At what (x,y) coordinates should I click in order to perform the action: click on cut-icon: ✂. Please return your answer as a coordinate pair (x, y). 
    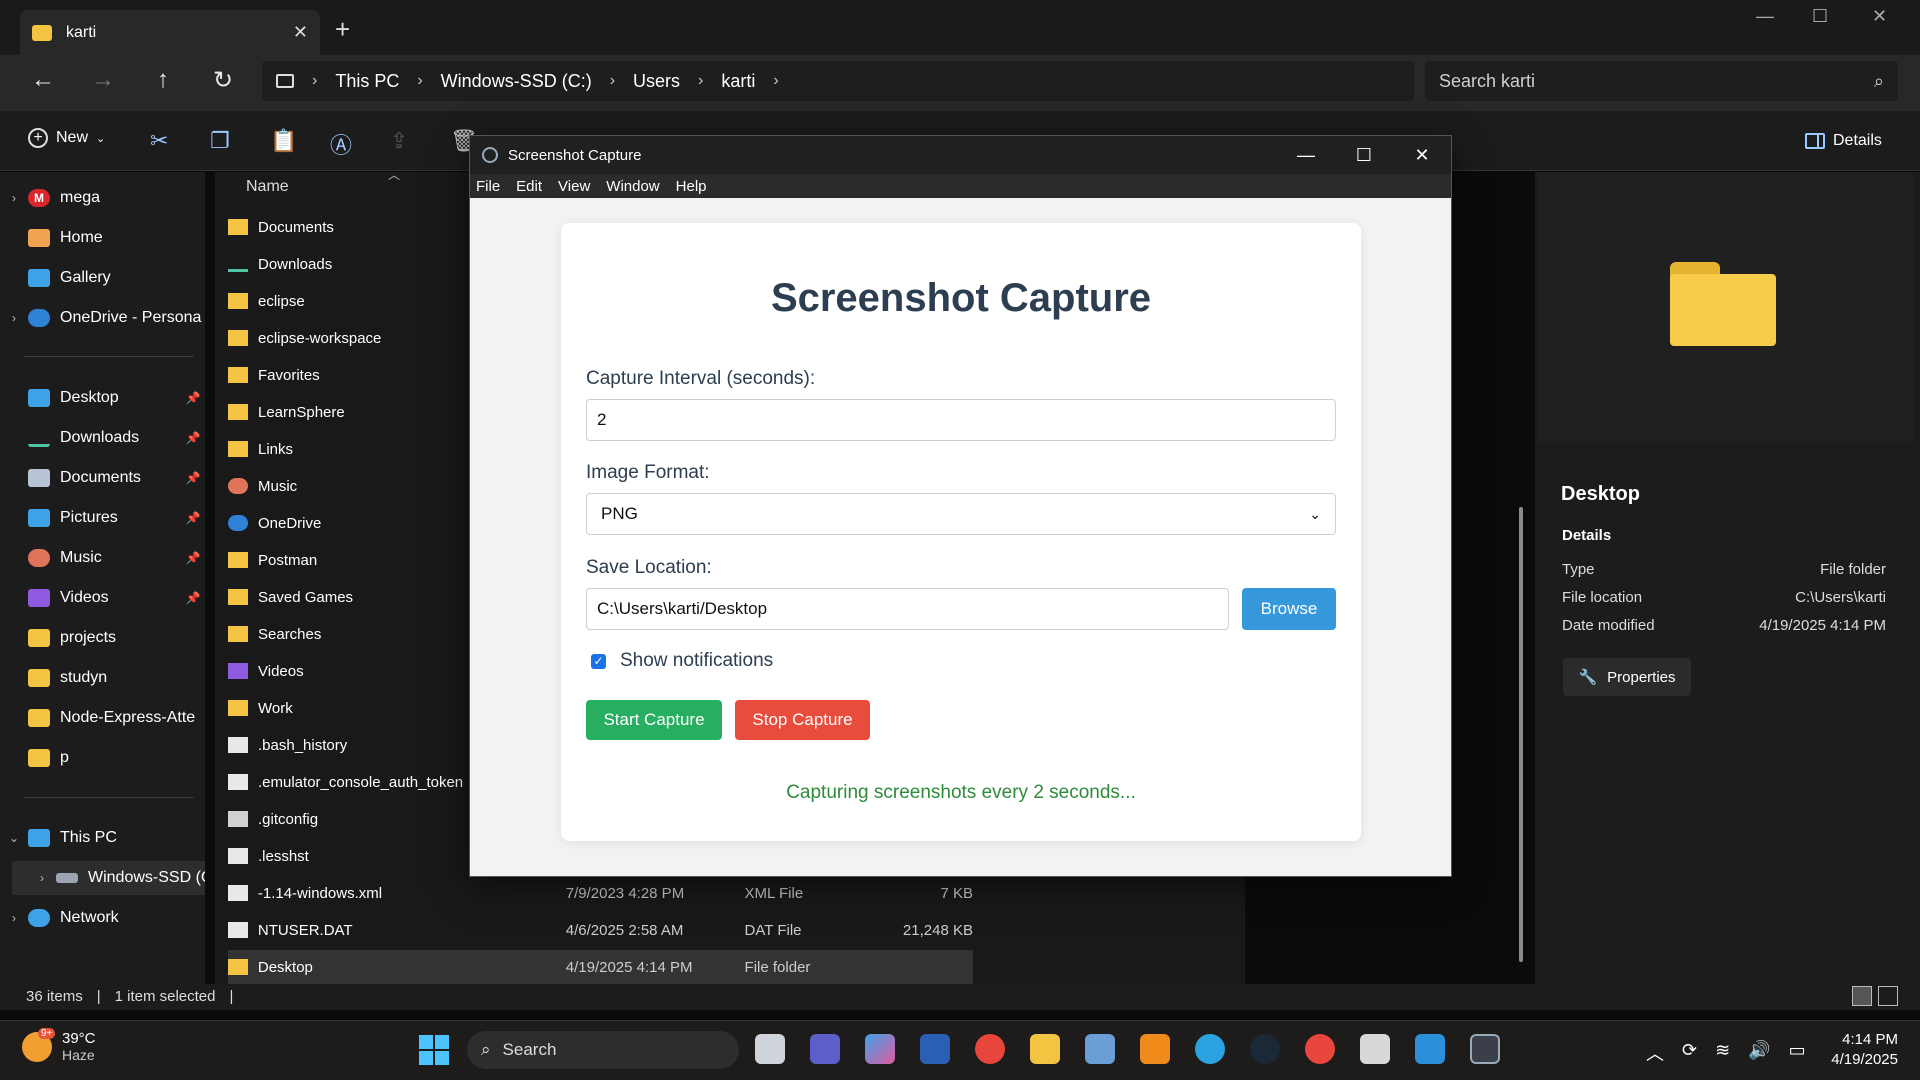
    Looking at the image, I should click on (159, 141).